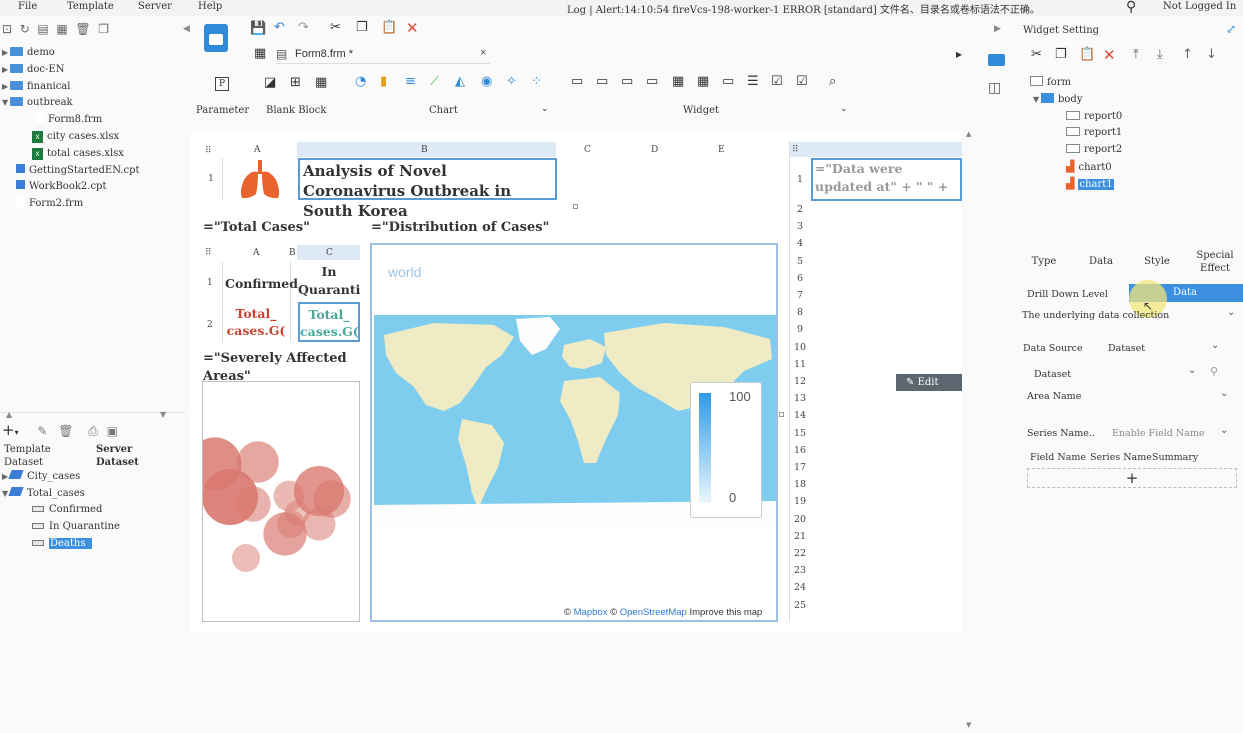  I want to click on col-header-b: B, so click(292, 253).